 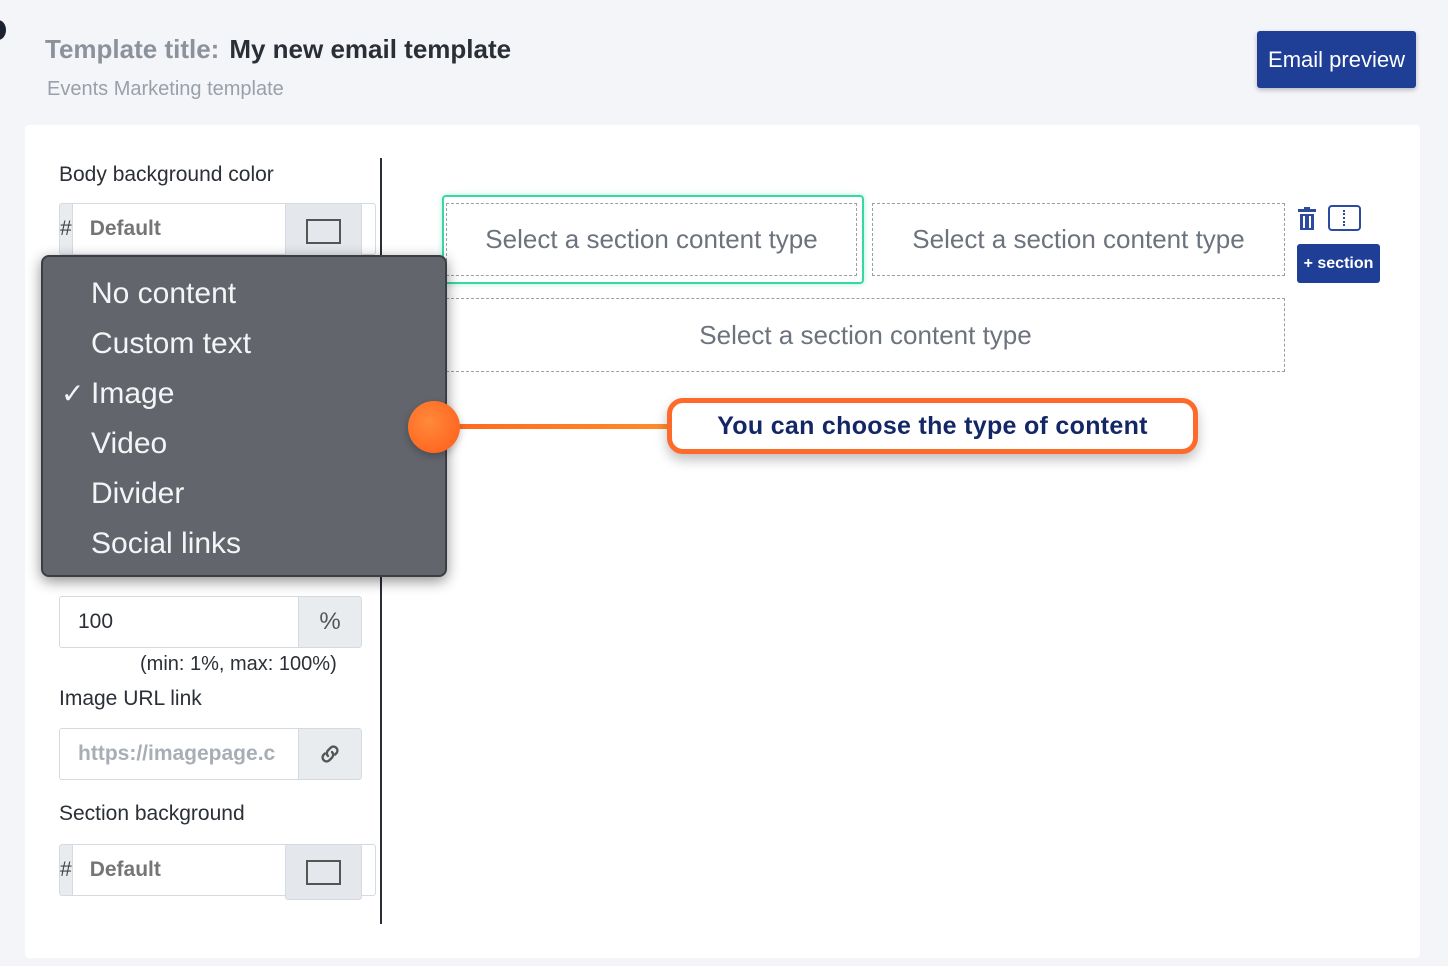 What do you see at coordinates (1078, 239) in the screenshot?
I see `section-slot-2: Select a section content type` at bounding box center [1078, 239].